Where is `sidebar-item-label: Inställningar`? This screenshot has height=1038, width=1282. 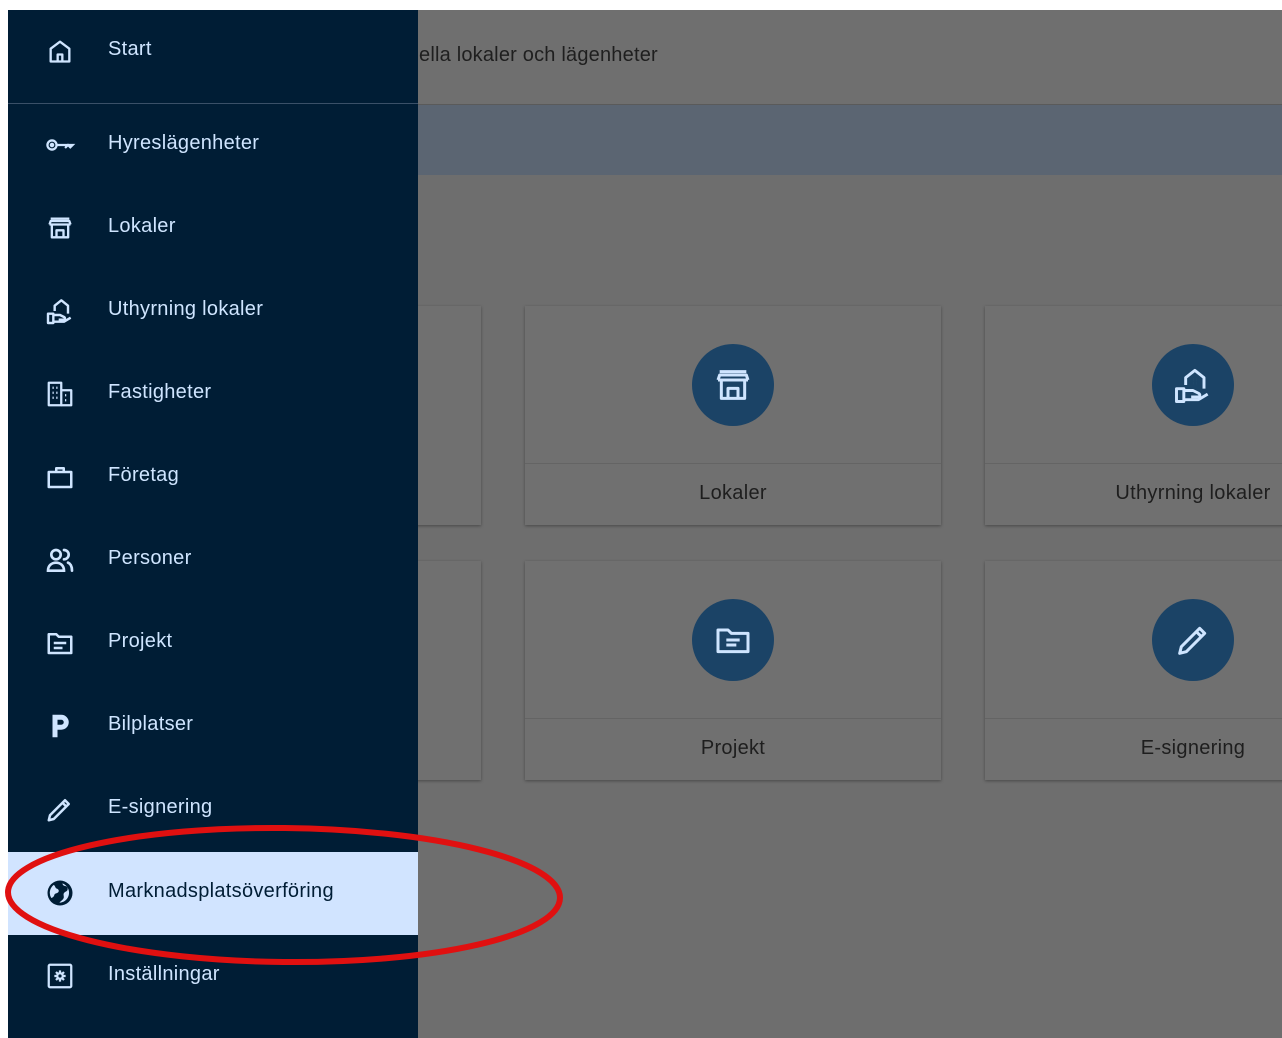
sidebar-item-label: Inställningar is located at coordinates (164, 974).